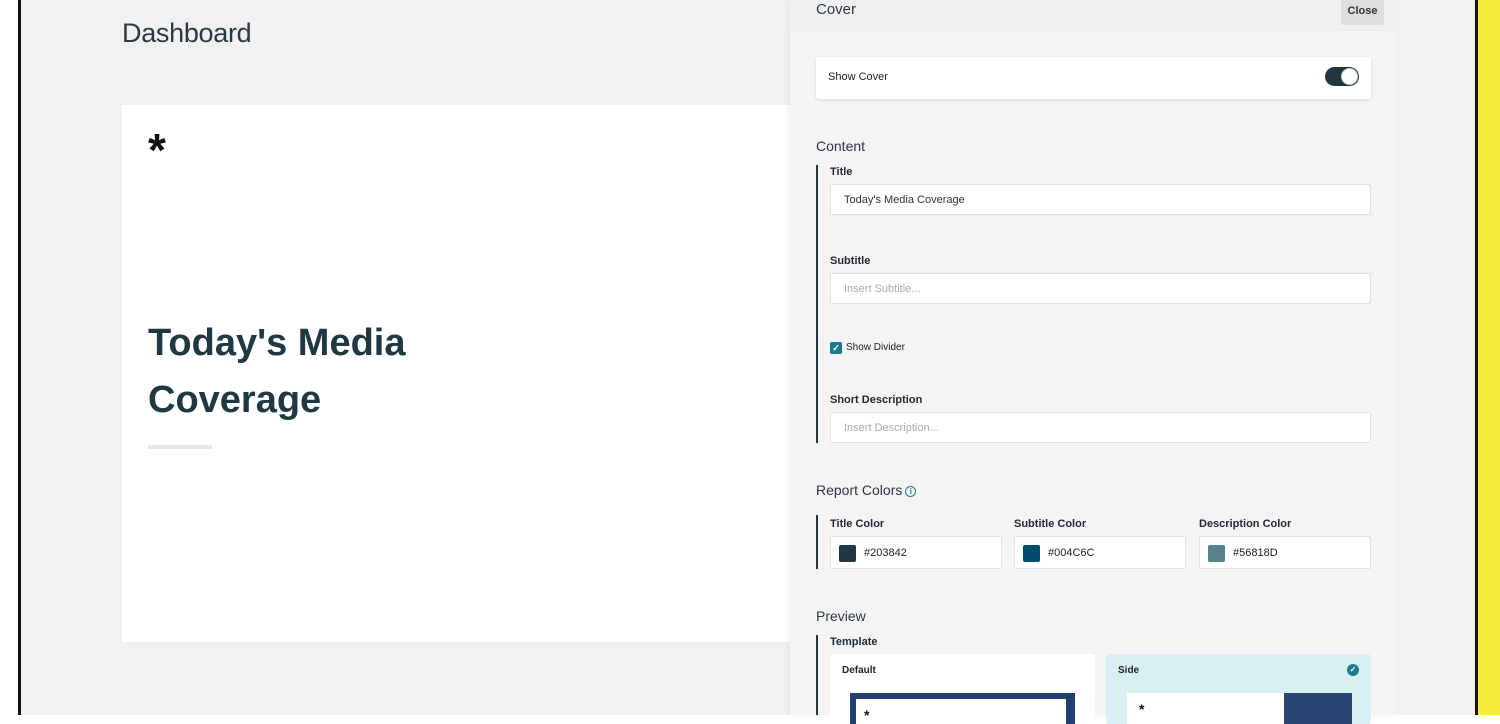 The height and width of the screenshot is (724, 1500). What do you see at coordinates (1239, 708) in the screenshot?
I see `template-side-thumbnail: *` at bounding box center [1239, 708].